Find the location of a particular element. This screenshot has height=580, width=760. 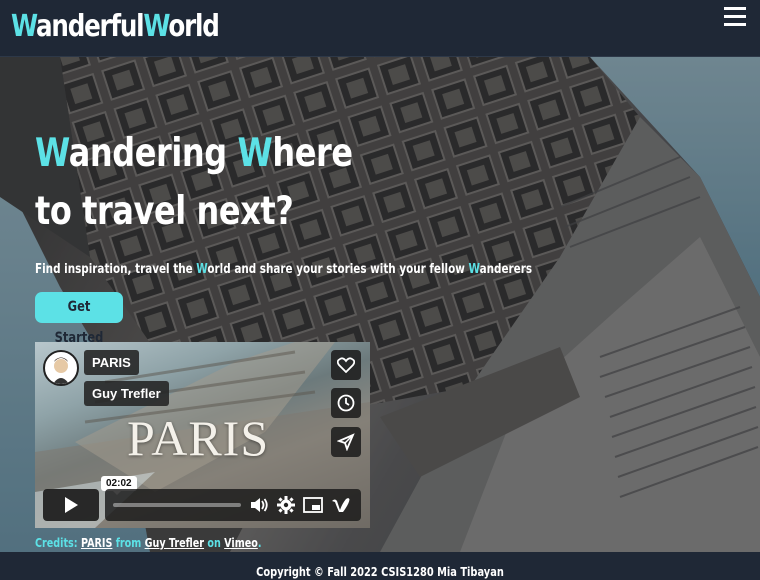

get-started-button: Get Started is located at coordinates (79, 319).